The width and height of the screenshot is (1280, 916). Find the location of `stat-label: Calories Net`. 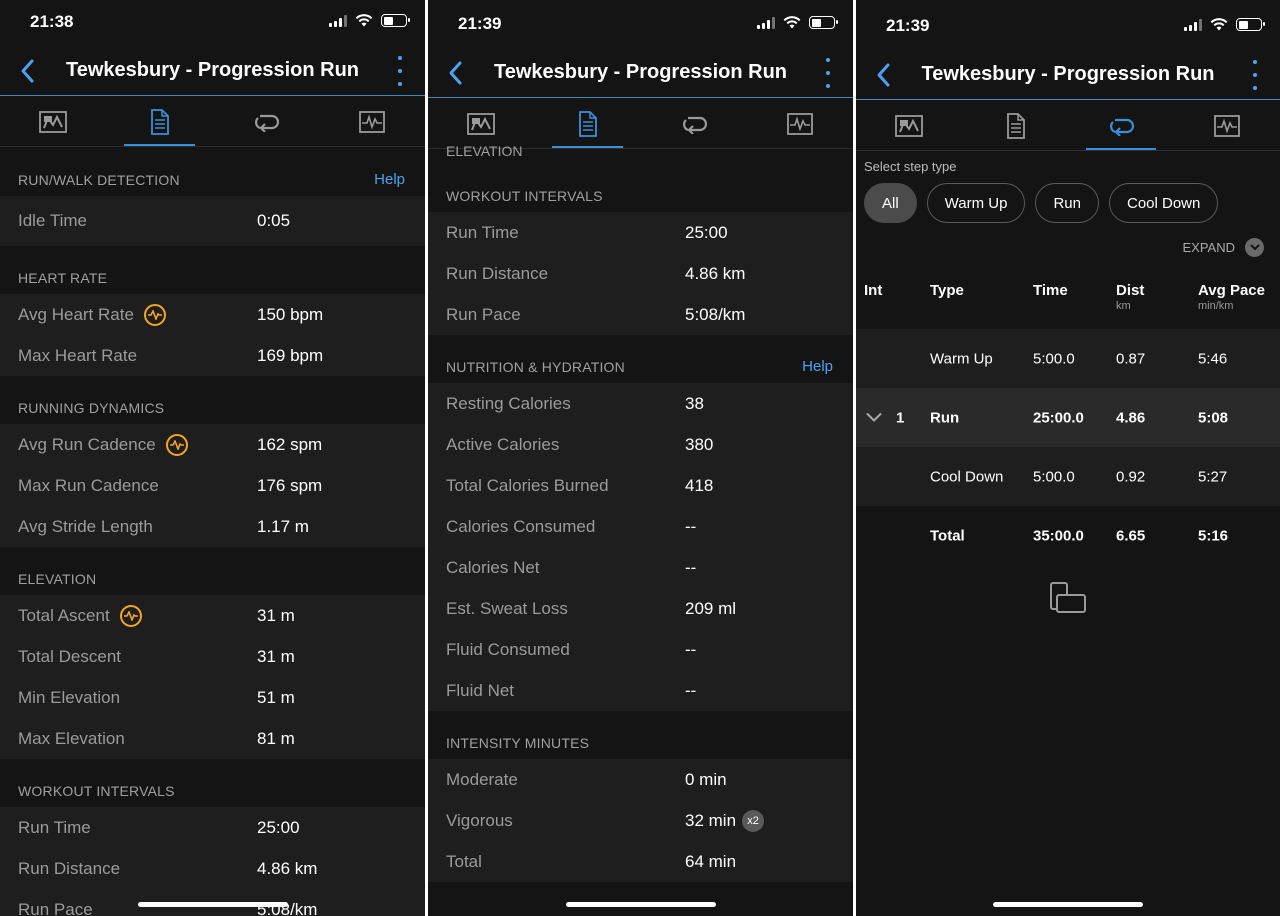

stat-label: Calories Net is located at coordinates (493, 567).